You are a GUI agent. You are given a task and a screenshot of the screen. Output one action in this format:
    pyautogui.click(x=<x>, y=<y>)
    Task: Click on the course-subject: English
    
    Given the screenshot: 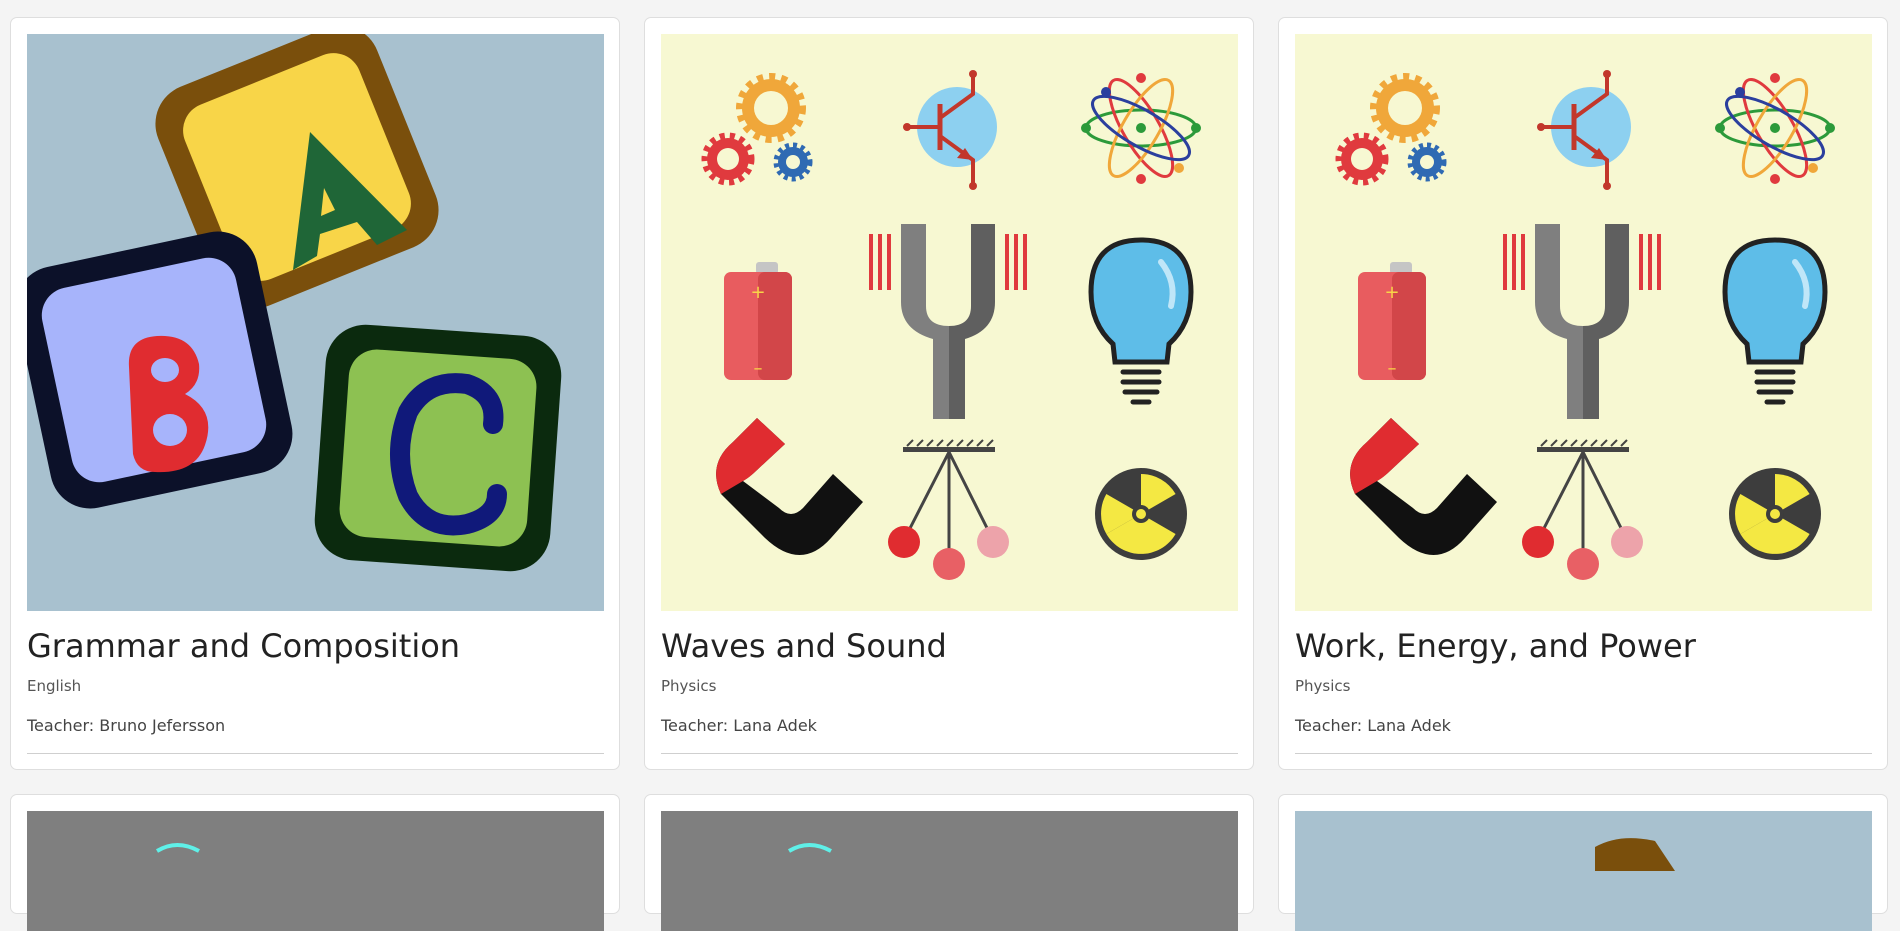 What is the action you would take?
    pyautogui.click(x=54, y=686)
    